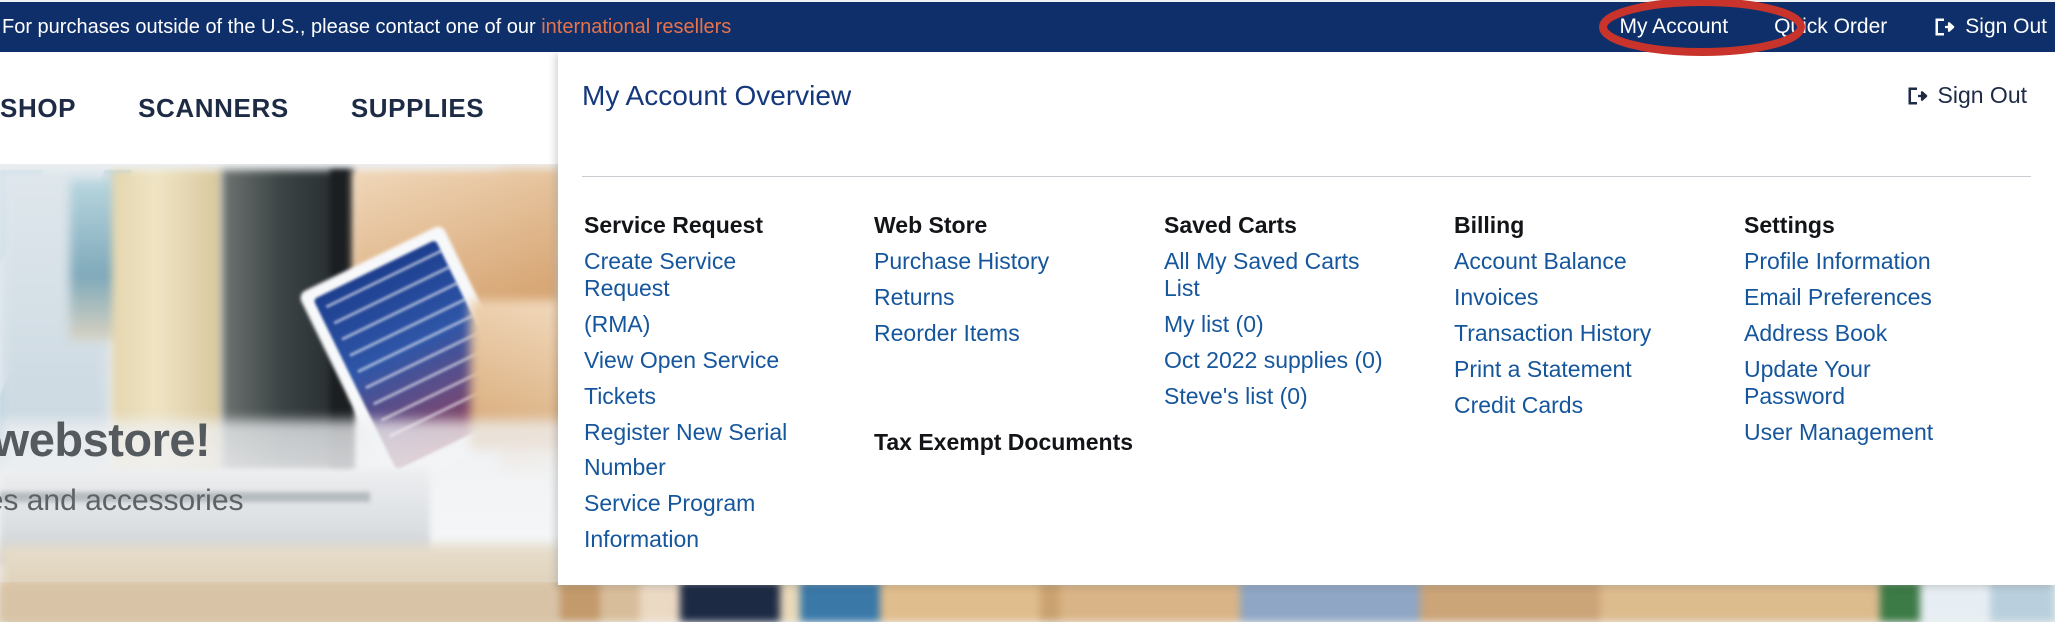 This screenshot has height=622, width=2055. I want to click on nav-item-scanners: SCANNERS, so click(213, 108).